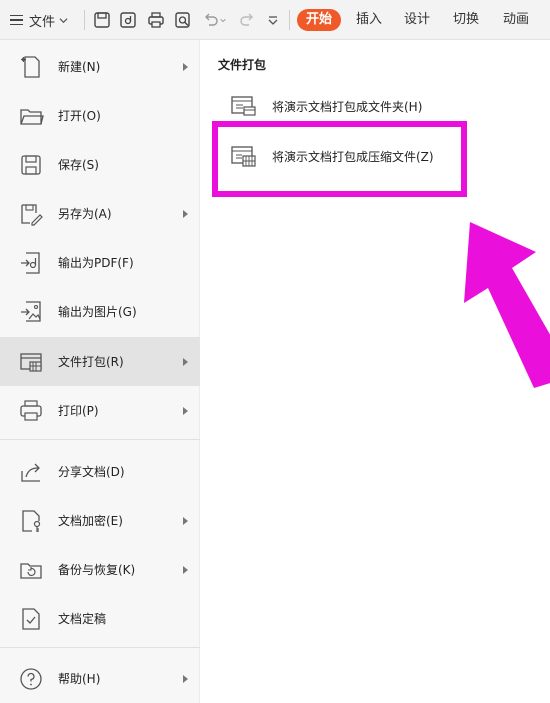 Image resolution: width=550 pixels, height=703 pixels. I want to click on menu-item-label: 另存为(A), so click(85, 214).